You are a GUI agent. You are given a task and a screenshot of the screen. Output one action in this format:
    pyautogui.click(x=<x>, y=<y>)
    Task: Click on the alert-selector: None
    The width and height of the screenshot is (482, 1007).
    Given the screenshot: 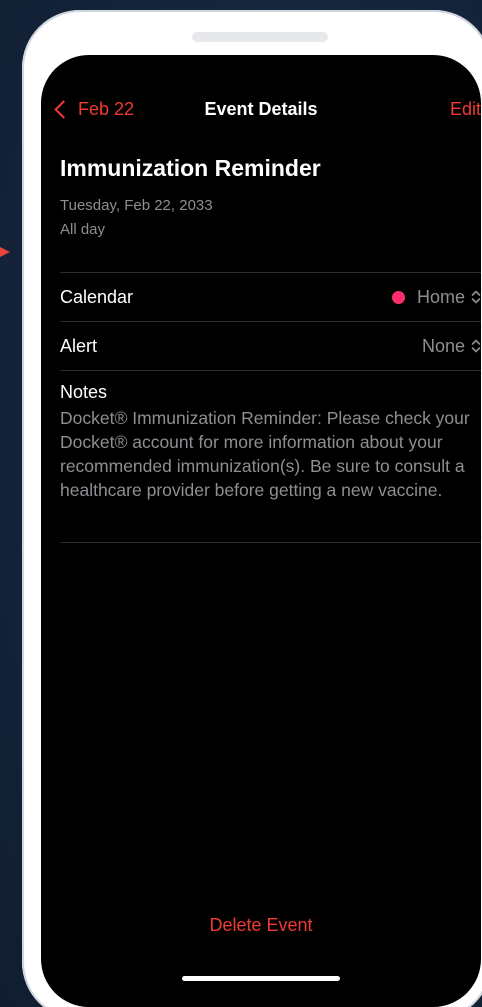 What is the action you would take?
    pyautogui.click(x=451, y=346)
    